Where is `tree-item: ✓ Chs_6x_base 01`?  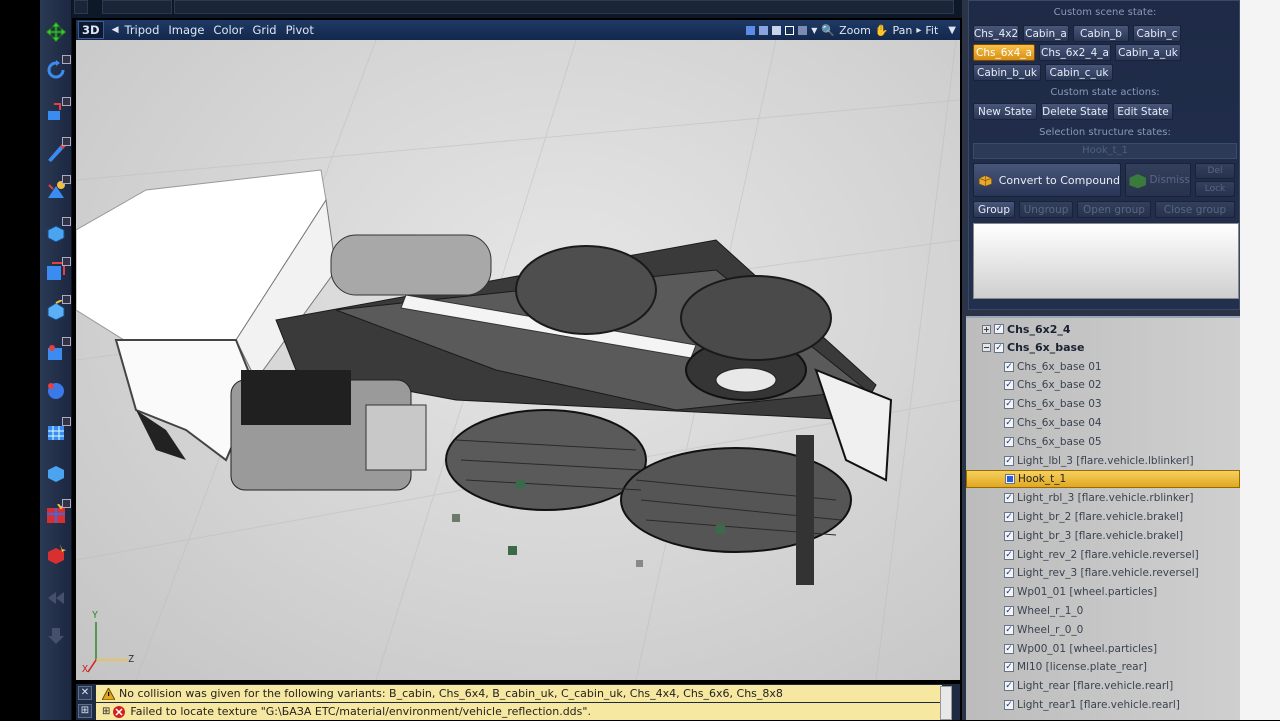
tree-item: ✓ Chs_6x_base 01 is located at coordinates (1103, 367).